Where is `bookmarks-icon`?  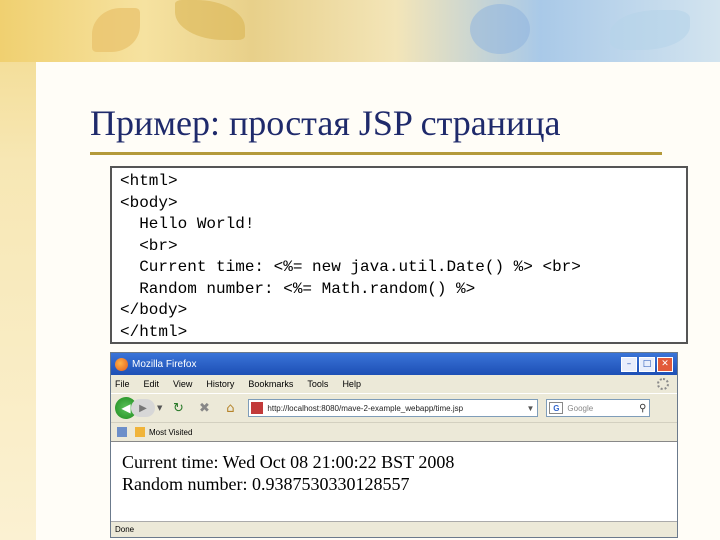 bookmarks-icon is located at coordinates (122, 432).